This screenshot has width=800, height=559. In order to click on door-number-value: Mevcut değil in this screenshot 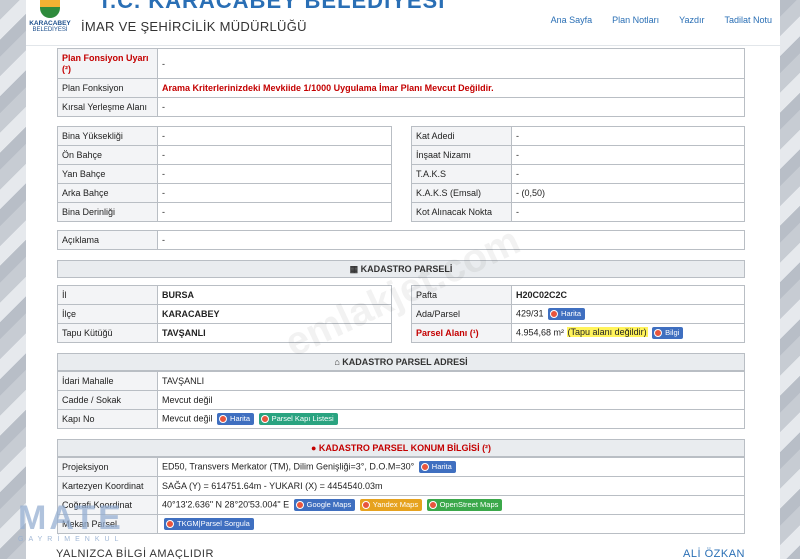, I will do `click(187, 418)`.